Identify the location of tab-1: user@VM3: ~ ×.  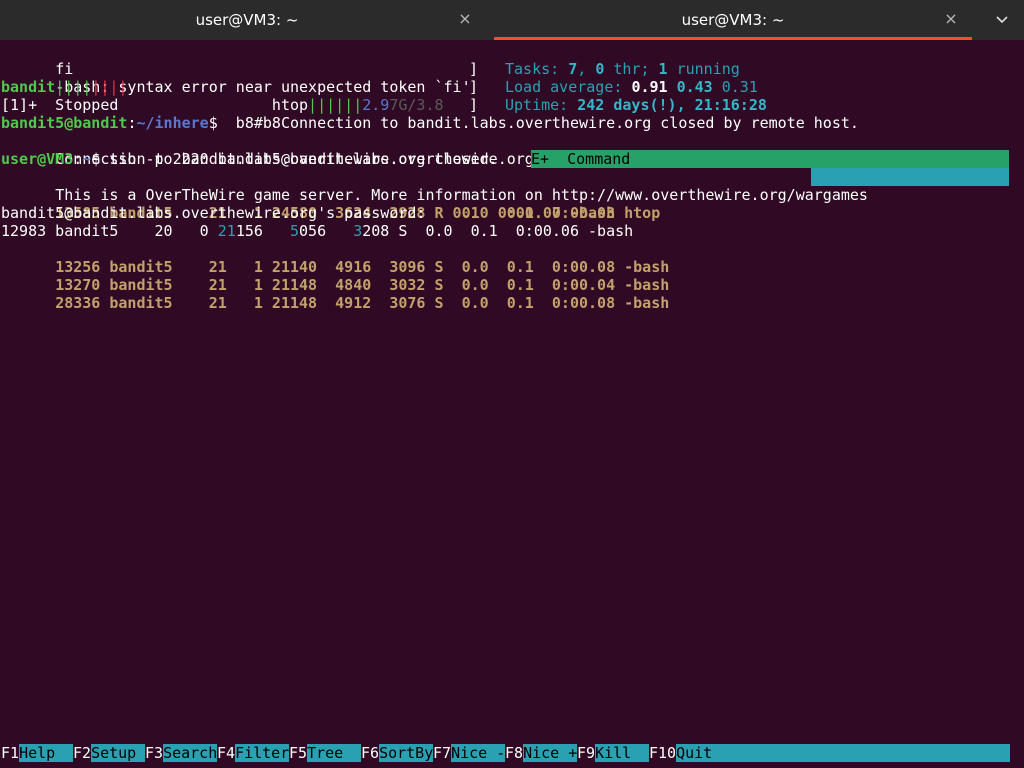
(247, 20).